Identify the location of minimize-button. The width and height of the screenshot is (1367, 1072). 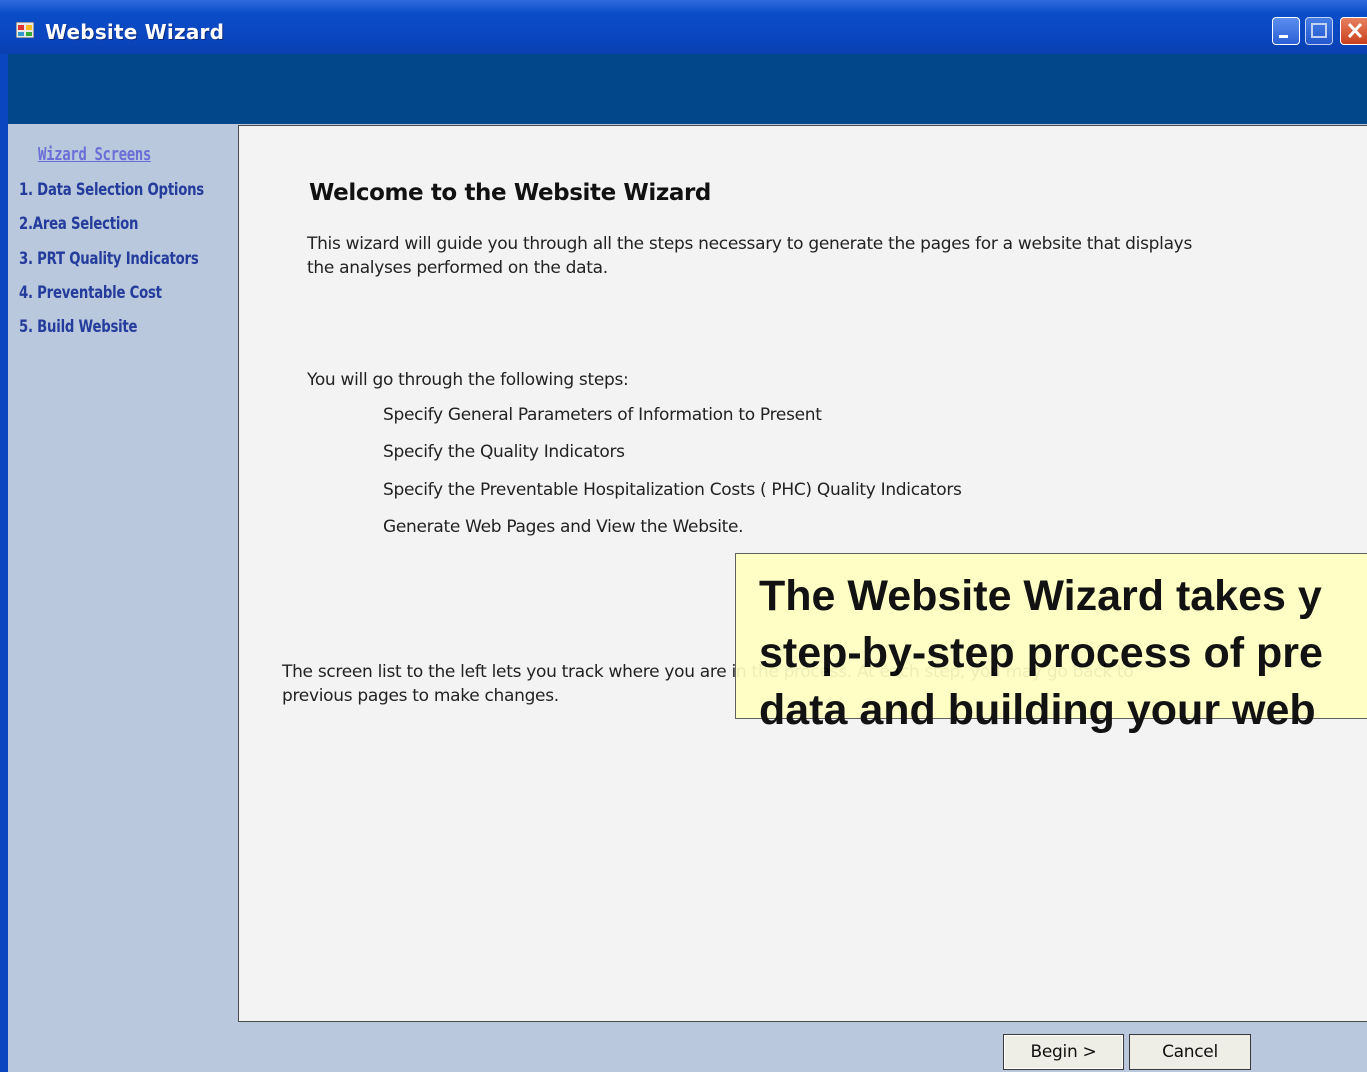
(1286, 31).